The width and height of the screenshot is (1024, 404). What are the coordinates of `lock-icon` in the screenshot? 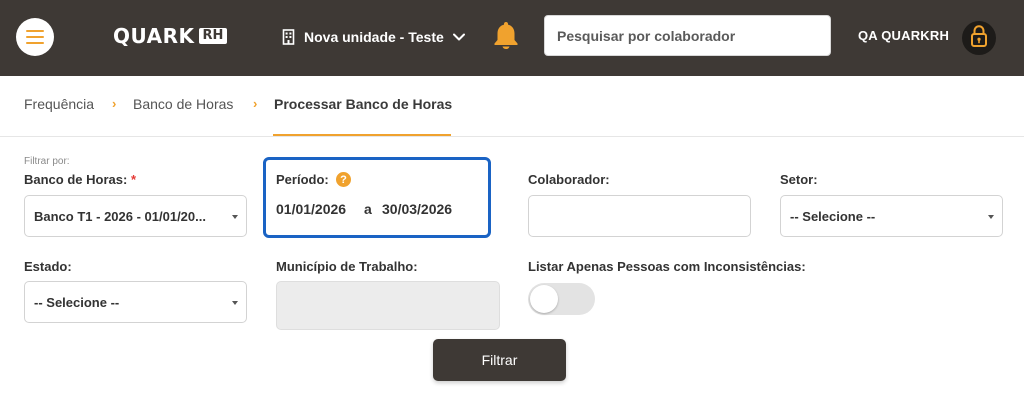 It's located at (979, 38).